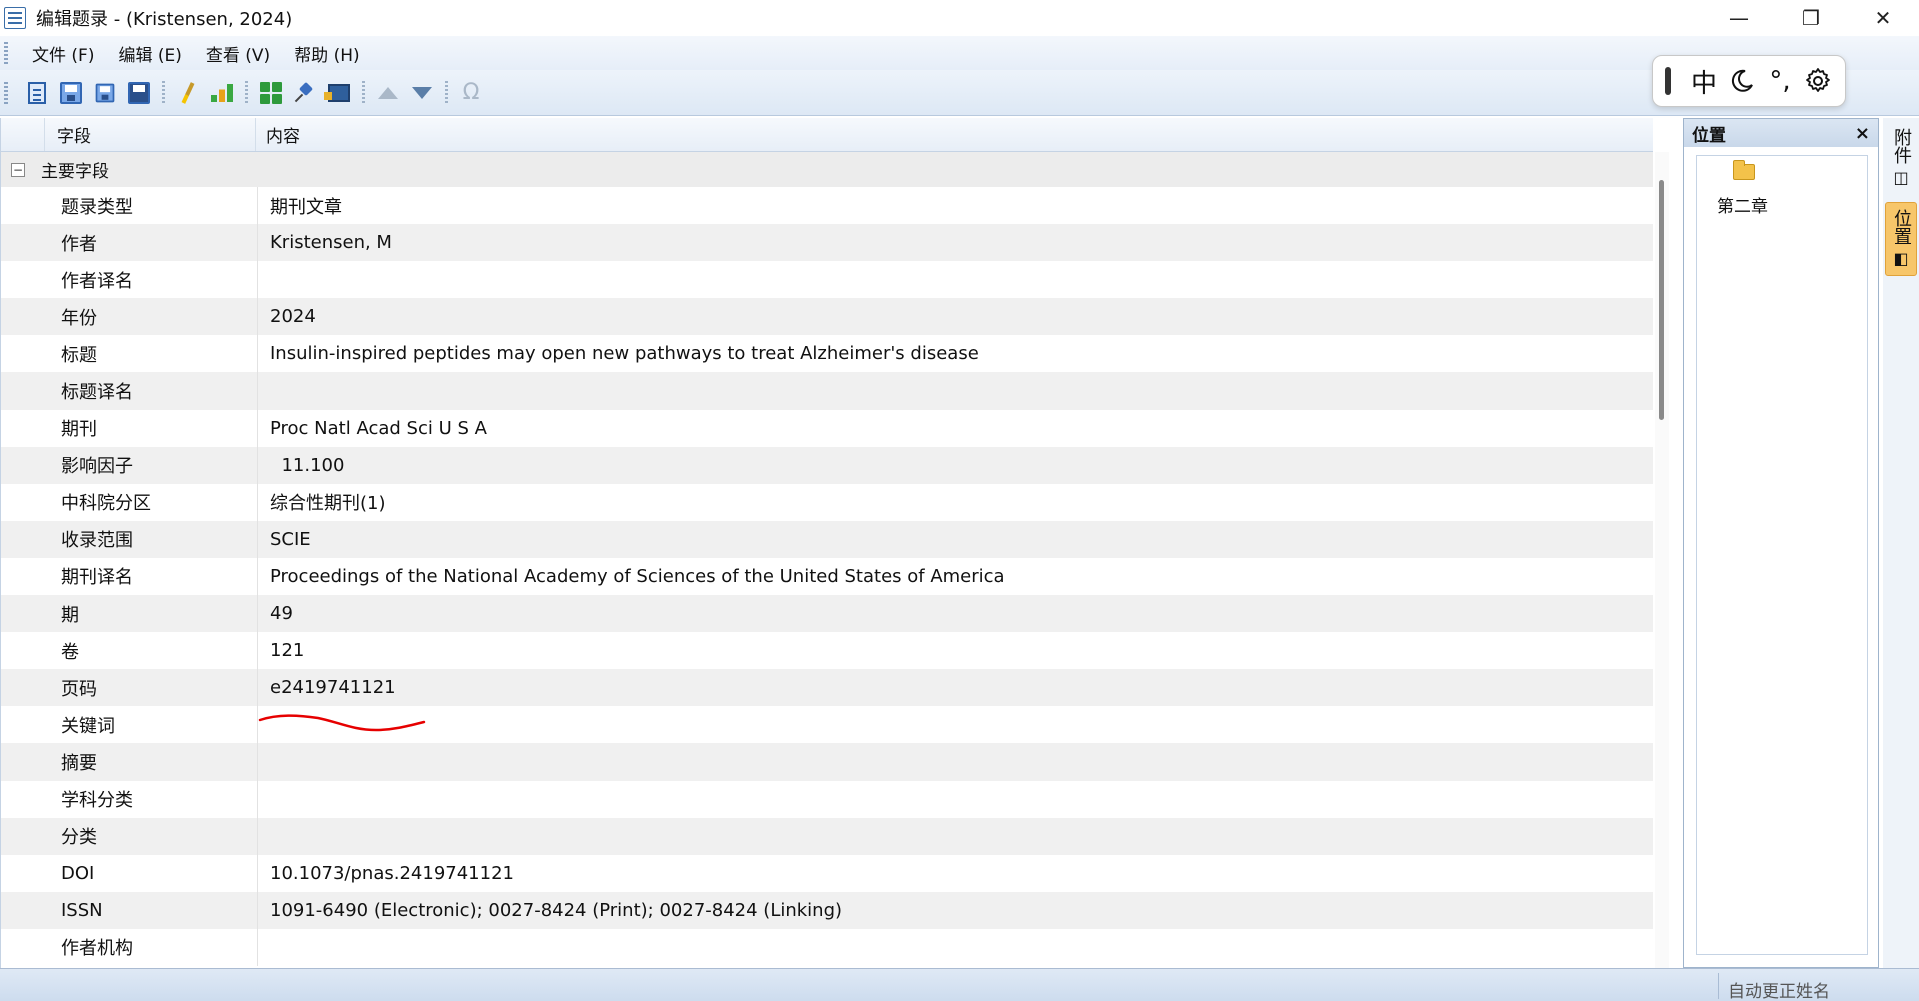 The height and width of the screenshot is (1001, 1919). What do you see at coordinates (139, 93) in the screenshot?
I see `save-close-button` at bounding box center [139, 93].